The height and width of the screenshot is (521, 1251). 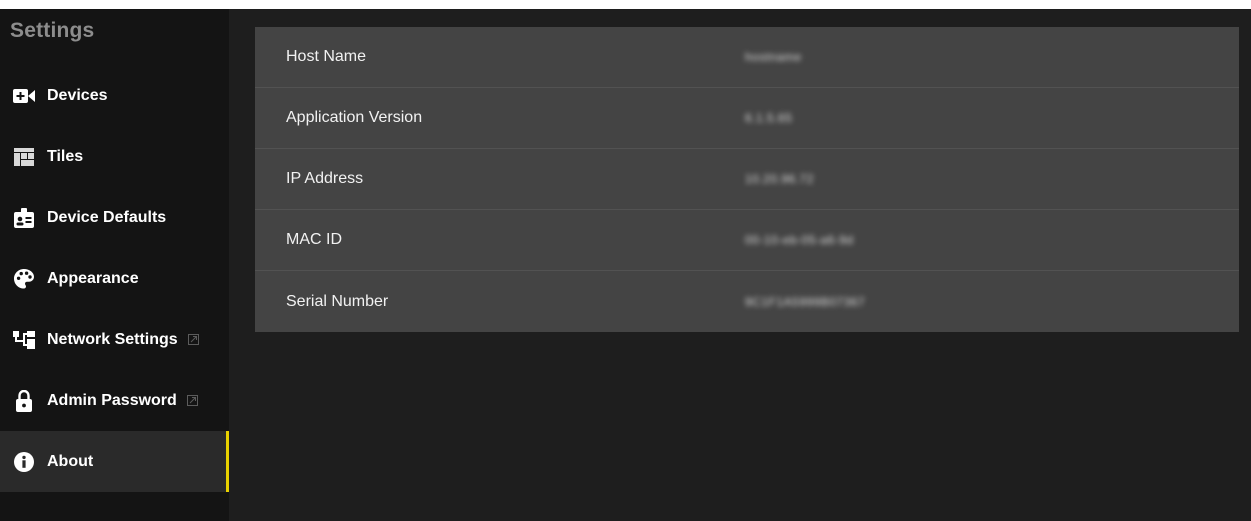 I want to click on info-icon, so click(x=24, y=462).